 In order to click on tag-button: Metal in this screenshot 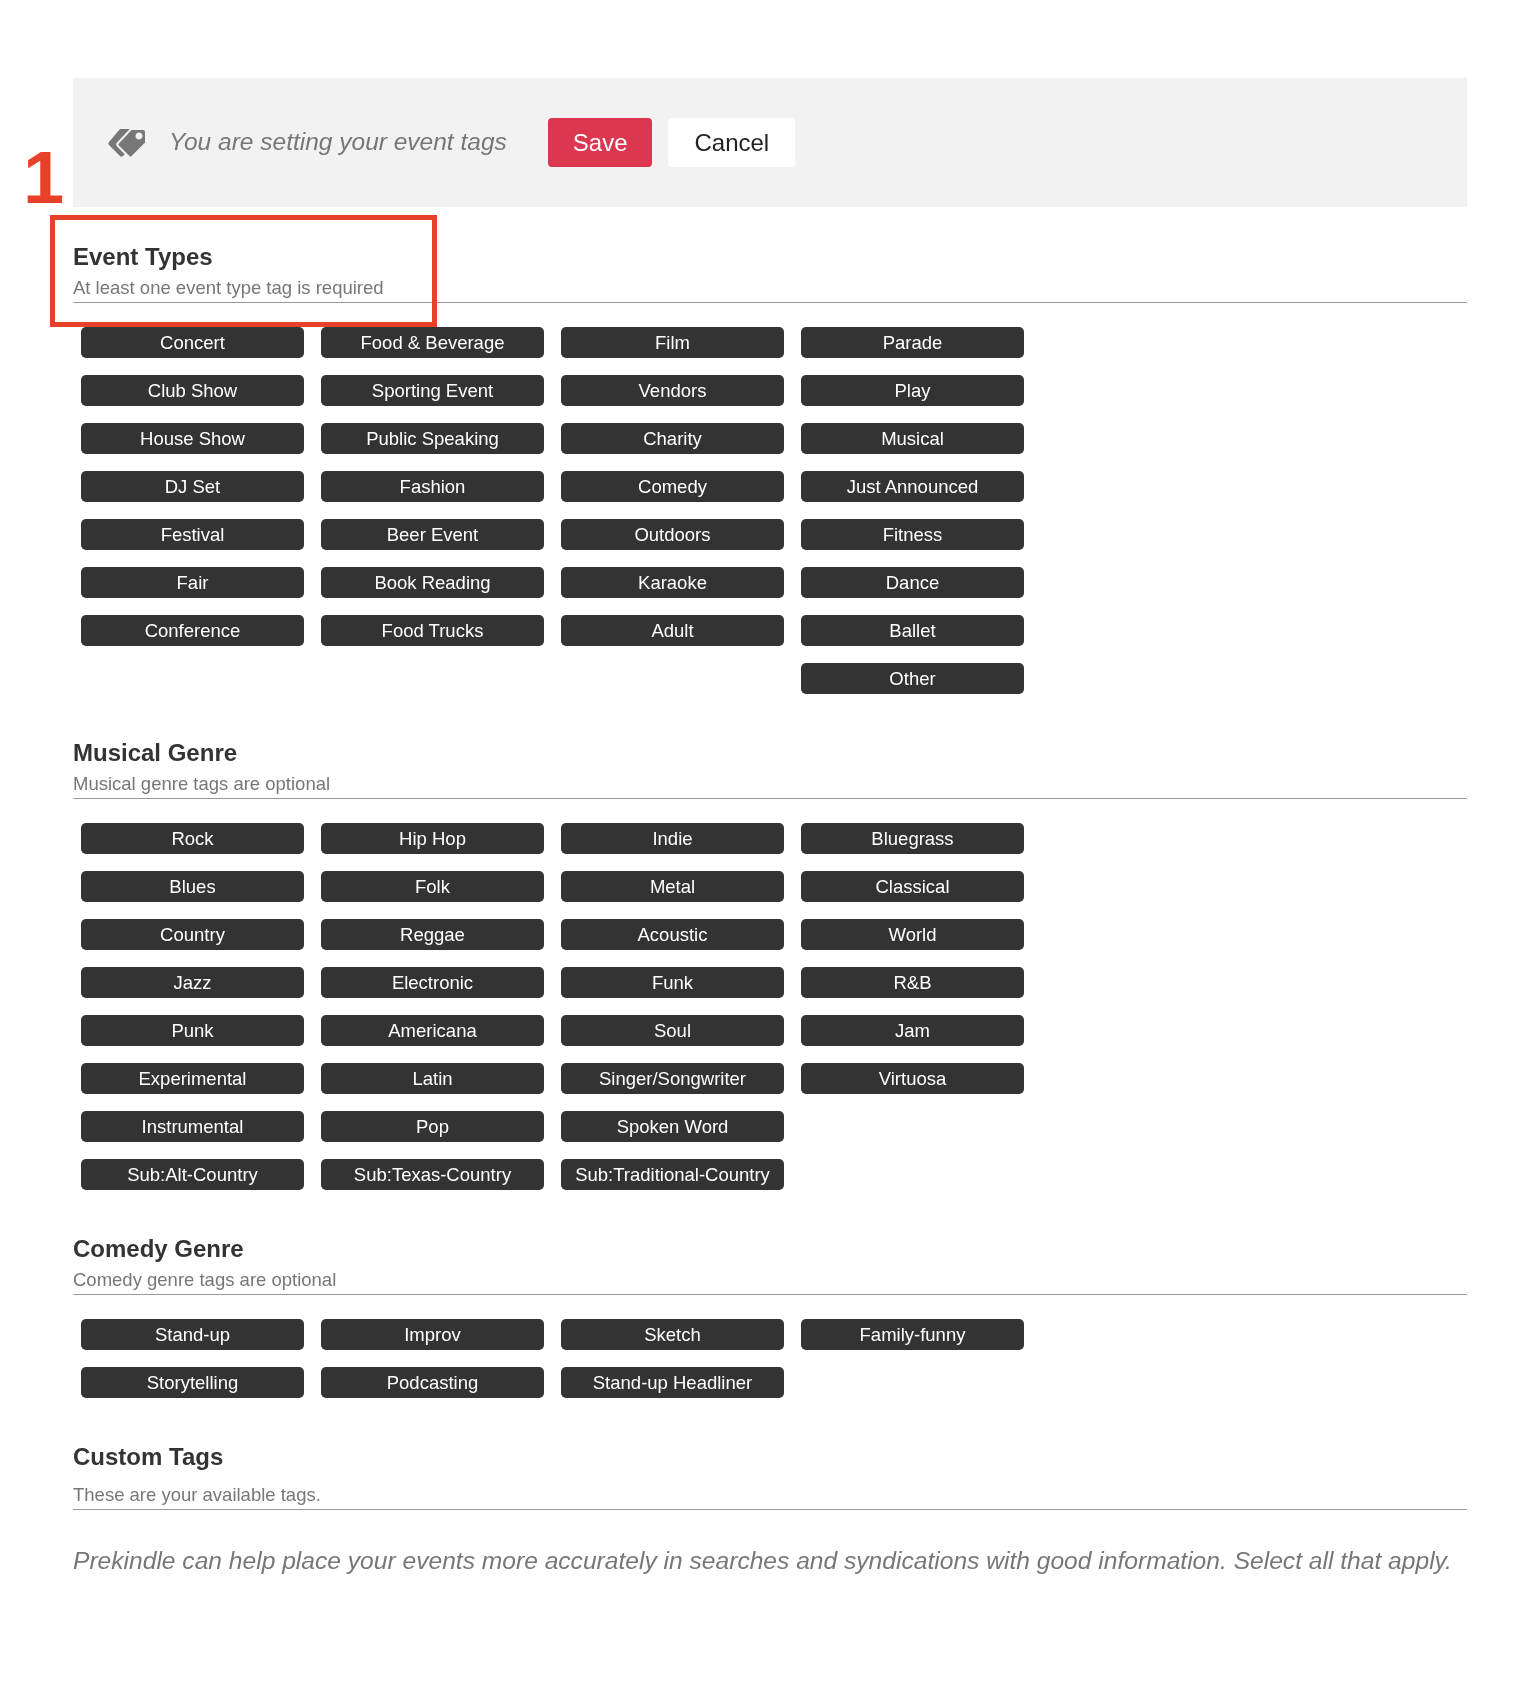, I will do `click(672, 886)`.